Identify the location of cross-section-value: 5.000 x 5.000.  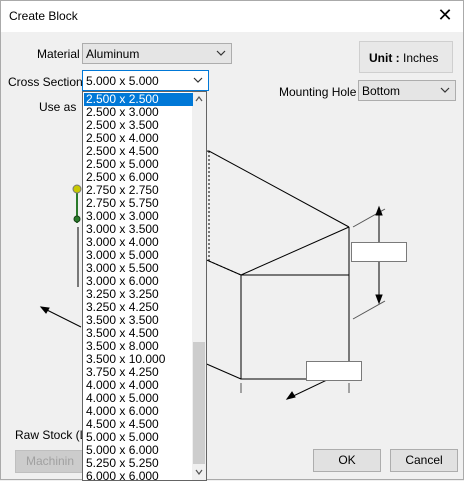
(122, 81).